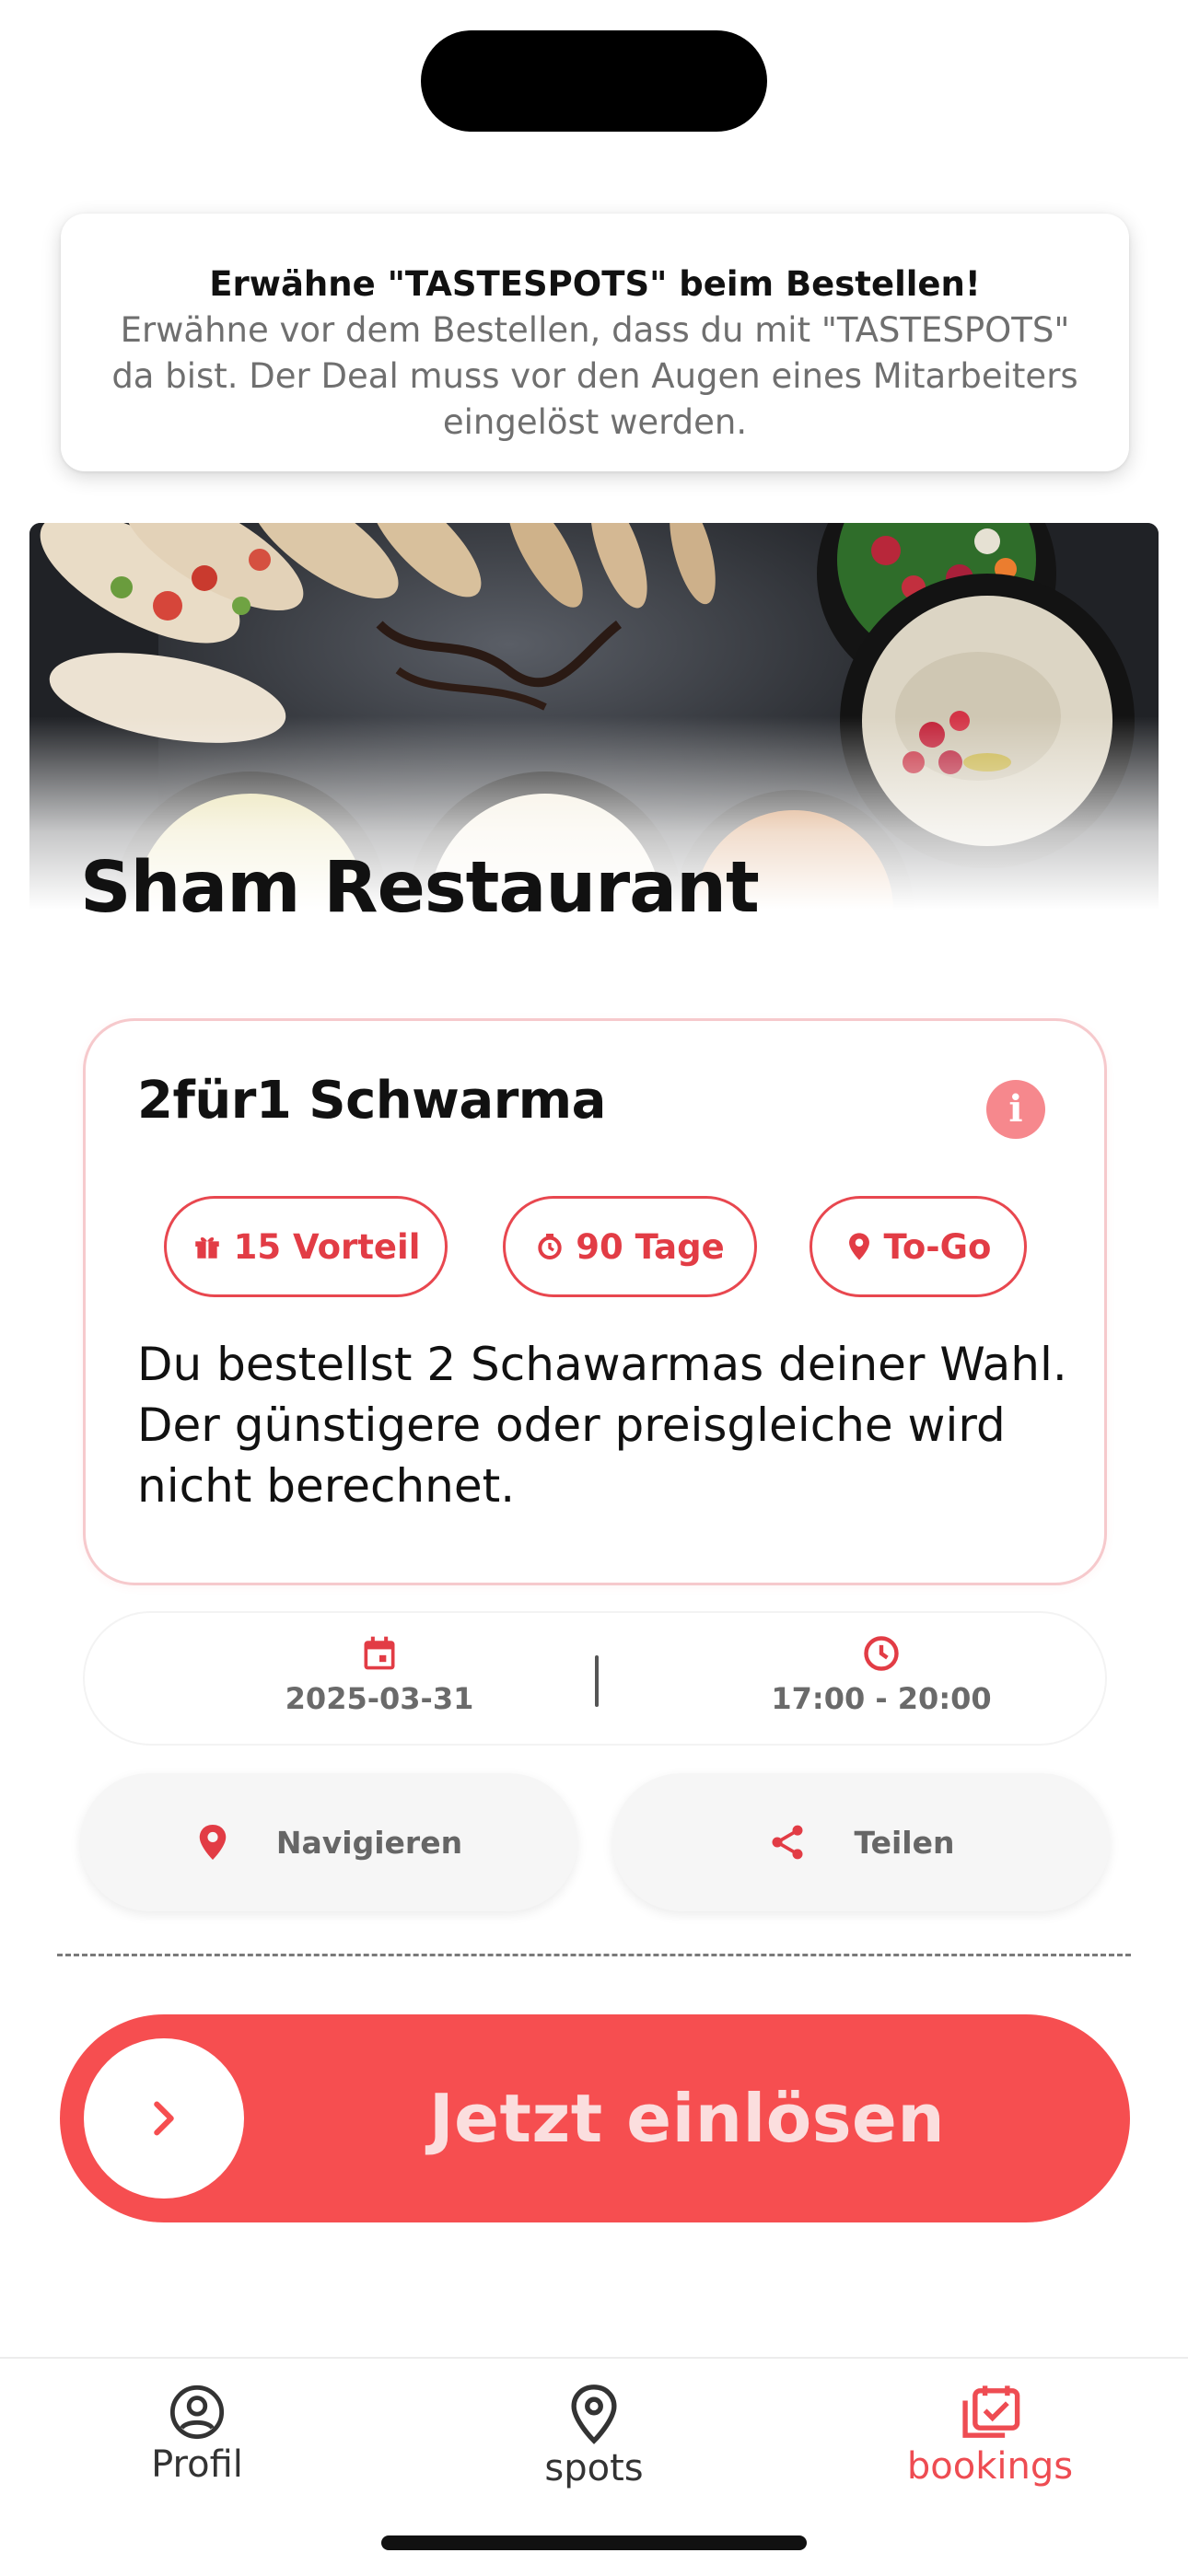 The image size is (1188, 2576). Describe the element at coordinates (369, 1842) in the screenshot. I see `navigate-label: Navigieren` at that location.